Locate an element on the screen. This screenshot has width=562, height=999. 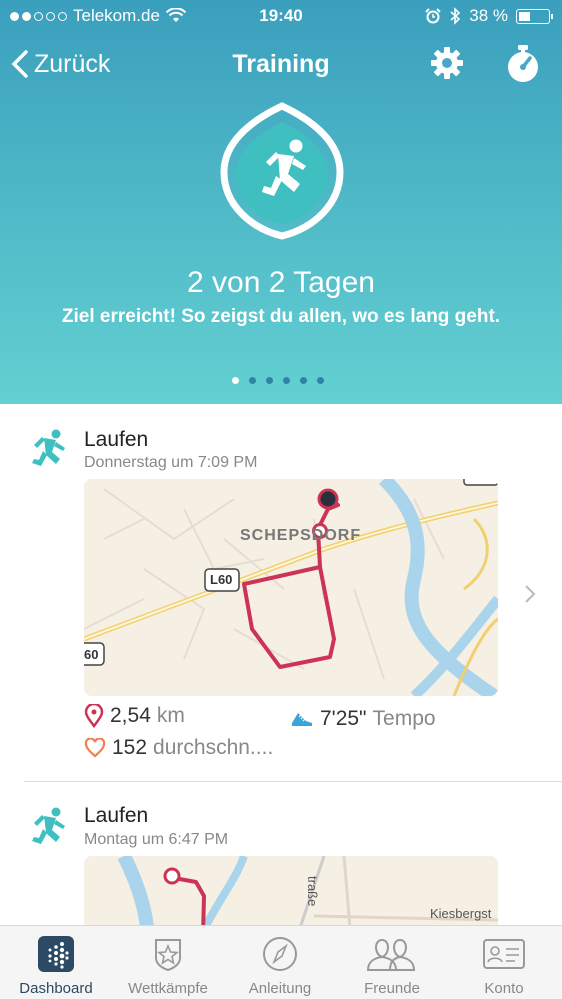
dashboard-icon is located at coordinates (56, 954).